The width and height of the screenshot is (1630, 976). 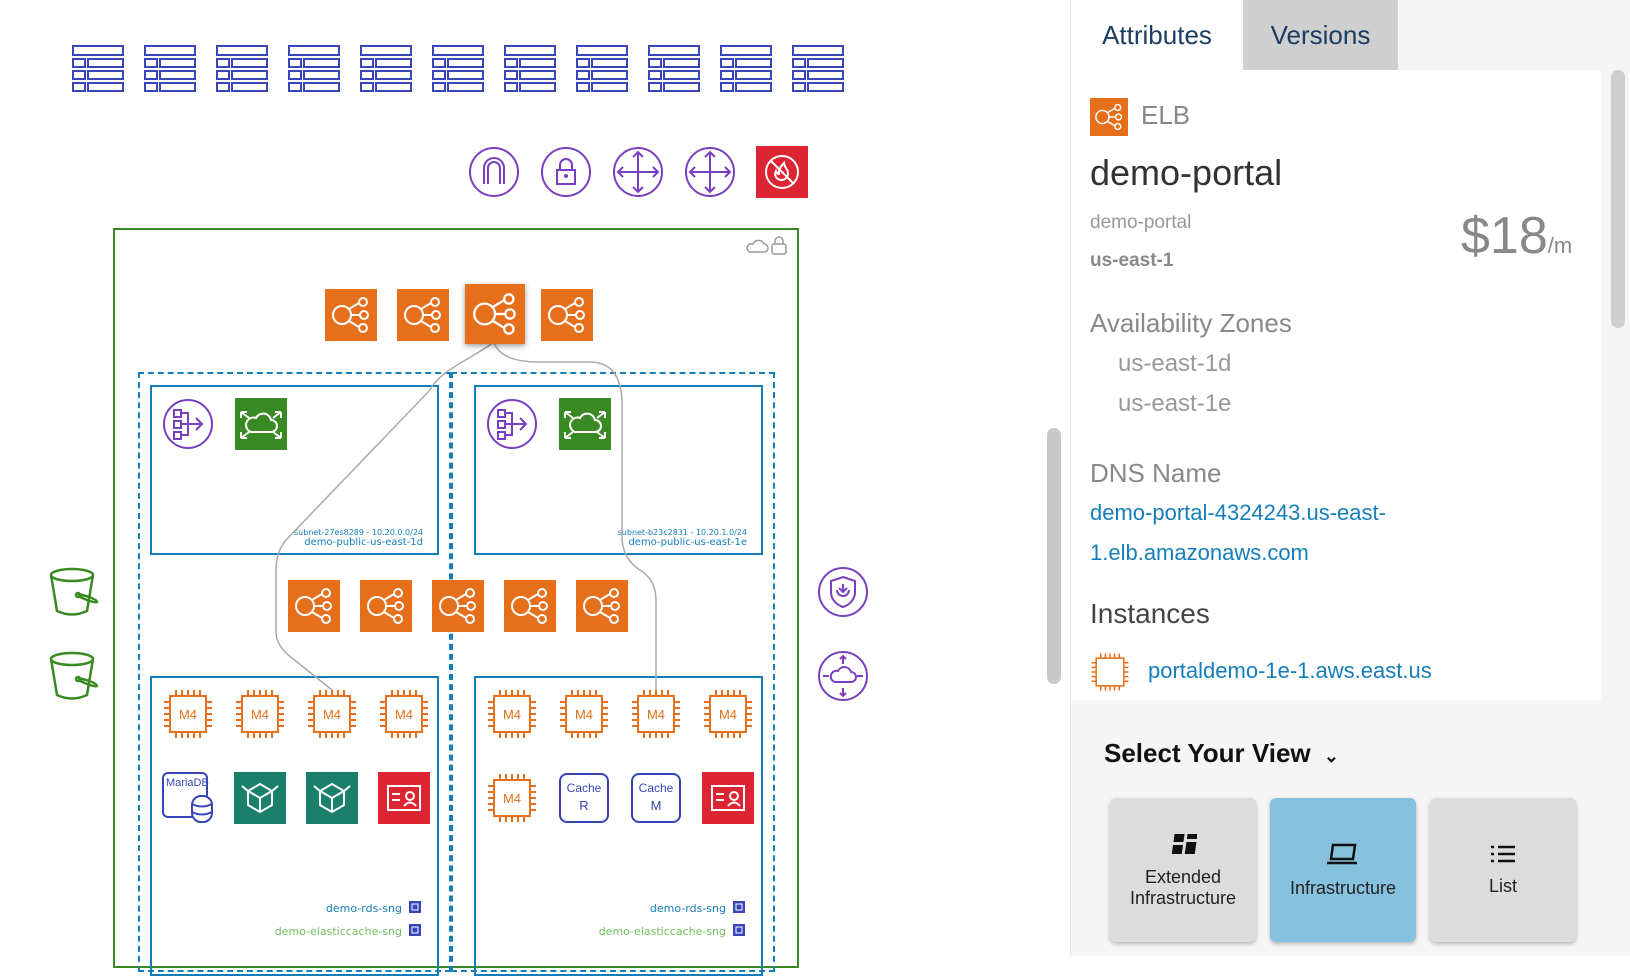 What do you see at coordinates (1175, 363) in the screenshot?
I see `availability-zone-item: us-east-1d` at bounding box center [1175, 363].